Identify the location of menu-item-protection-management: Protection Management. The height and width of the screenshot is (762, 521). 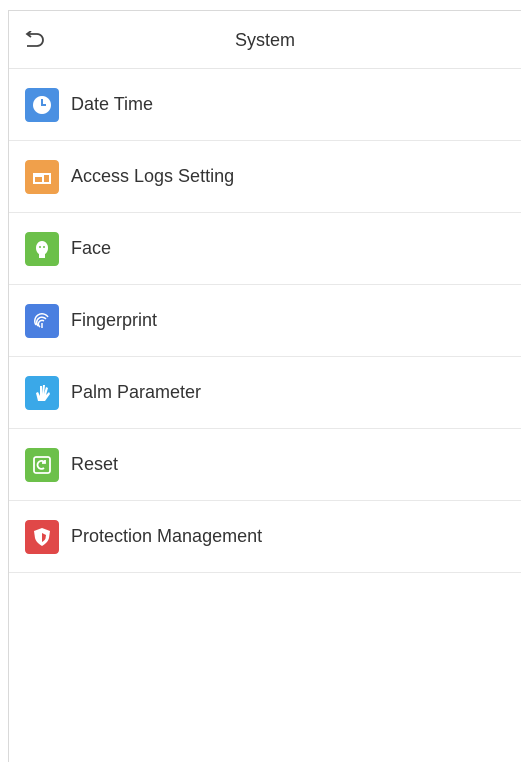
(265, 537).